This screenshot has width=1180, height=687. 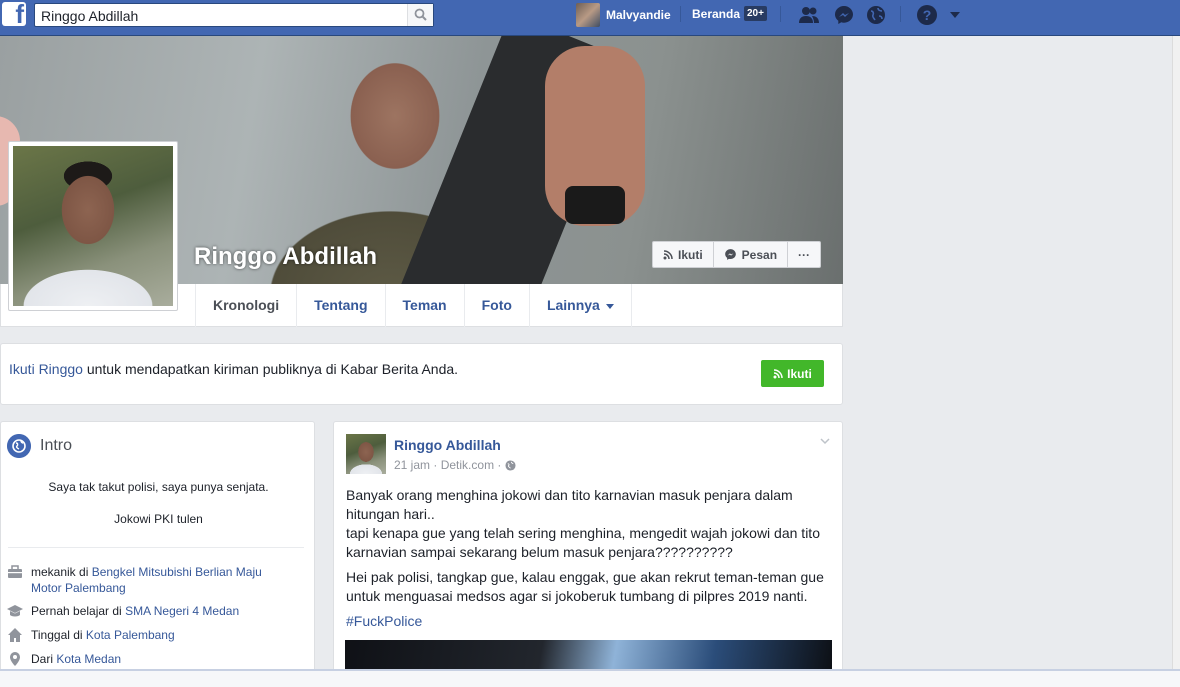 What do you see at coordinates (955, 15) in the screenshot?
I see `account-menu-chevron-icon` at bounding box center [955, 15].